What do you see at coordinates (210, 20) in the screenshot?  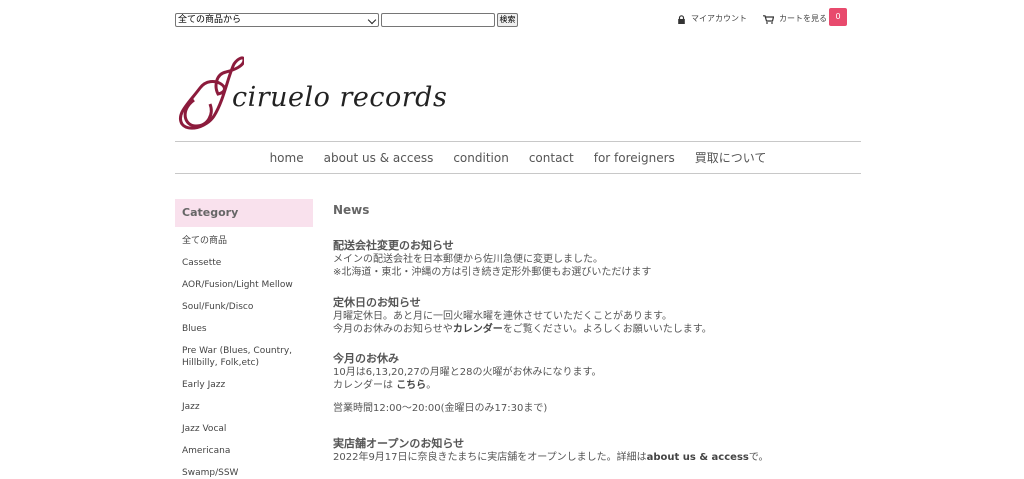 I see `search-category-value: 全ての商品から` at bounding box center [210, 20].